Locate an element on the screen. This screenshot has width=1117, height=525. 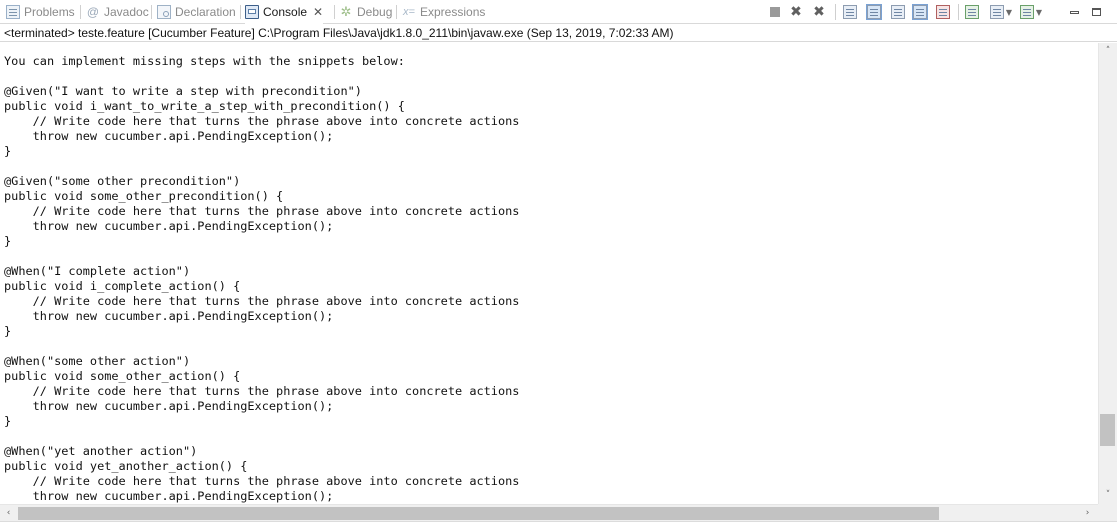
open-console-icon is located at coordinates (1026, 12).